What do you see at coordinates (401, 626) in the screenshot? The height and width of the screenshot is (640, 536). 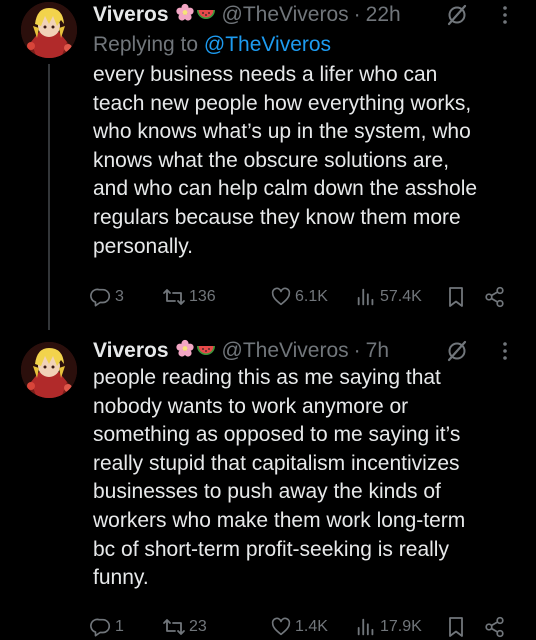 I see `view-count: 17.9K` at bounding box center [401, 626].